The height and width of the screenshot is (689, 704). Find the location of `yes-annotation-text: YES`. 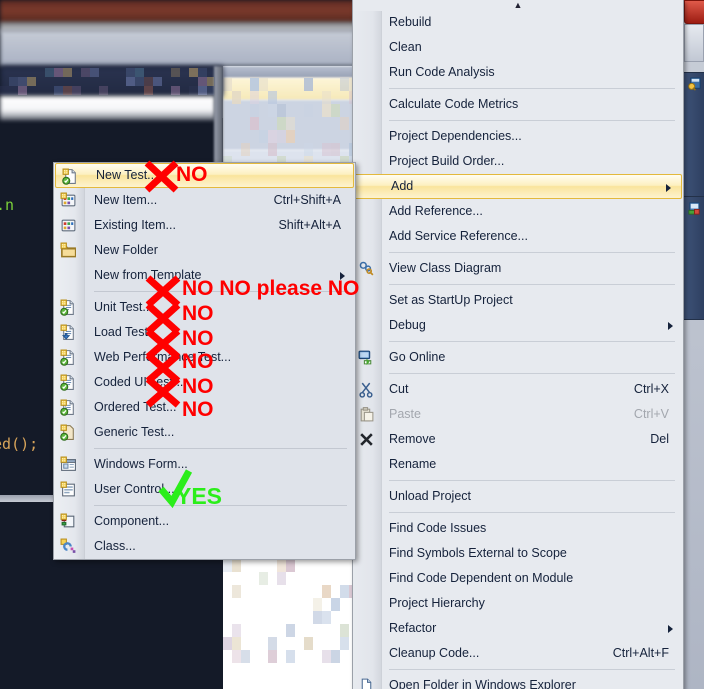

yes-annotation-text: YES is located at coordinates (199, 496).